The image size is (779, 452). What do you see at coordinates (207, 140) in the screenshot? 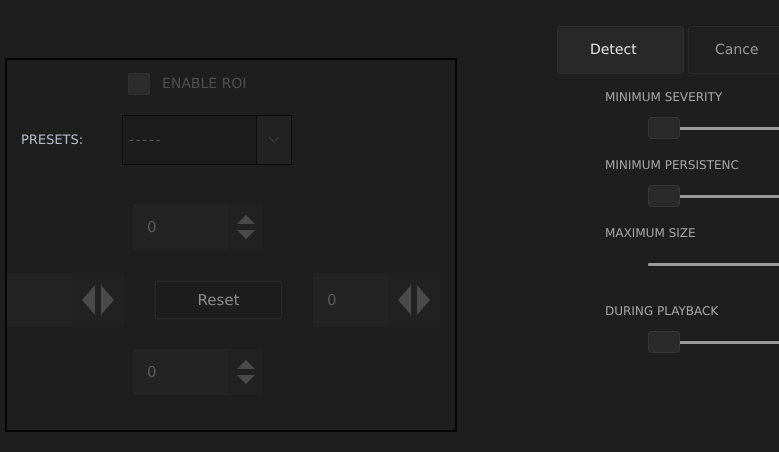
I see `presets-dropdown: -----` at bounding box center [207, 140].